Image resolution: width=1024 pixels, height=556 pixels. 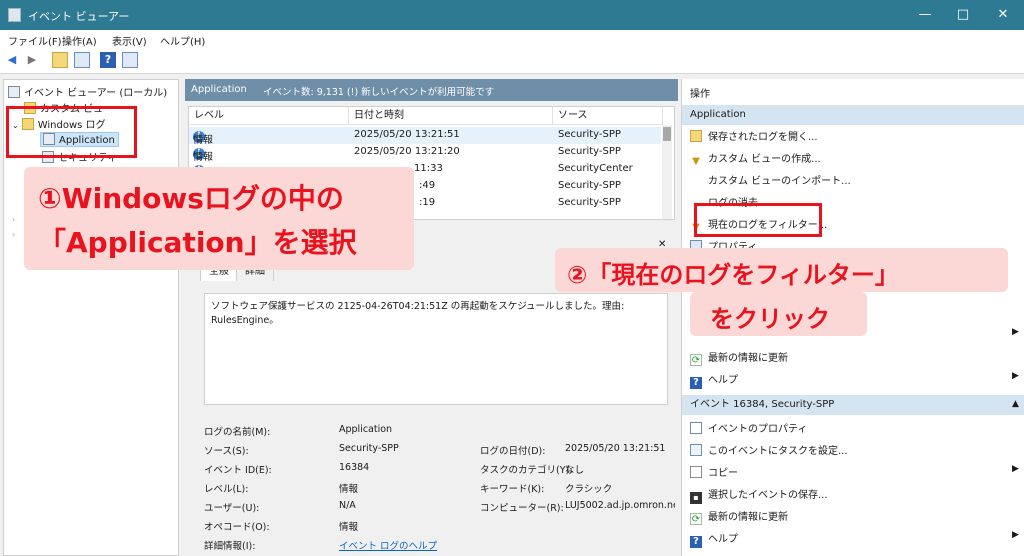 What do you see at coordinates (1015, 404) in the screenshot?
I see `chevron-up-icon: ▲` at bounding box center [1015, 404].